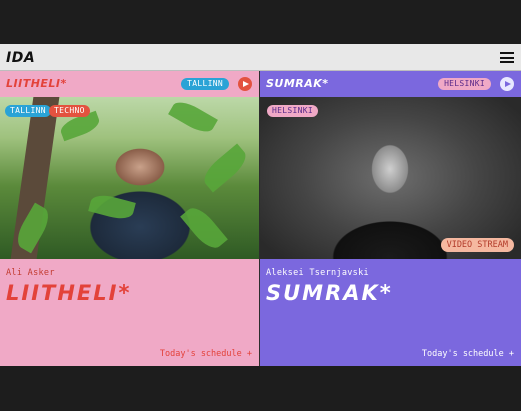 The image size is (521, 411). I want to click on ida-logo: IDA, so click(20, 58).